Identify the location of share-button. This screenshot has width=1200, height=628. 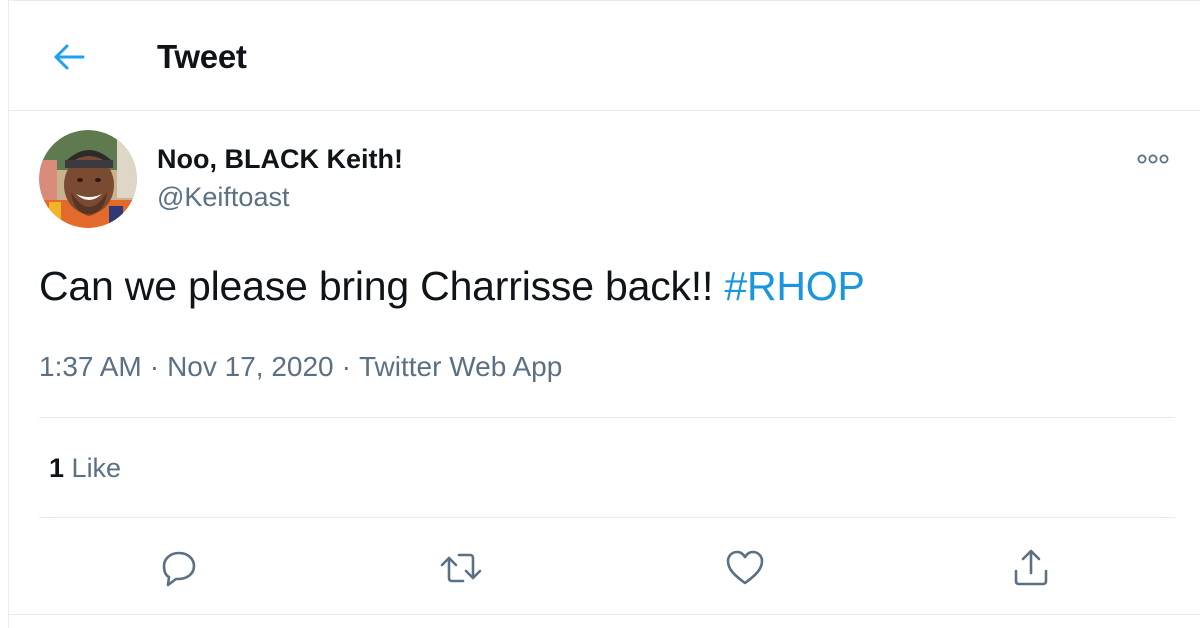
(1031, 568).